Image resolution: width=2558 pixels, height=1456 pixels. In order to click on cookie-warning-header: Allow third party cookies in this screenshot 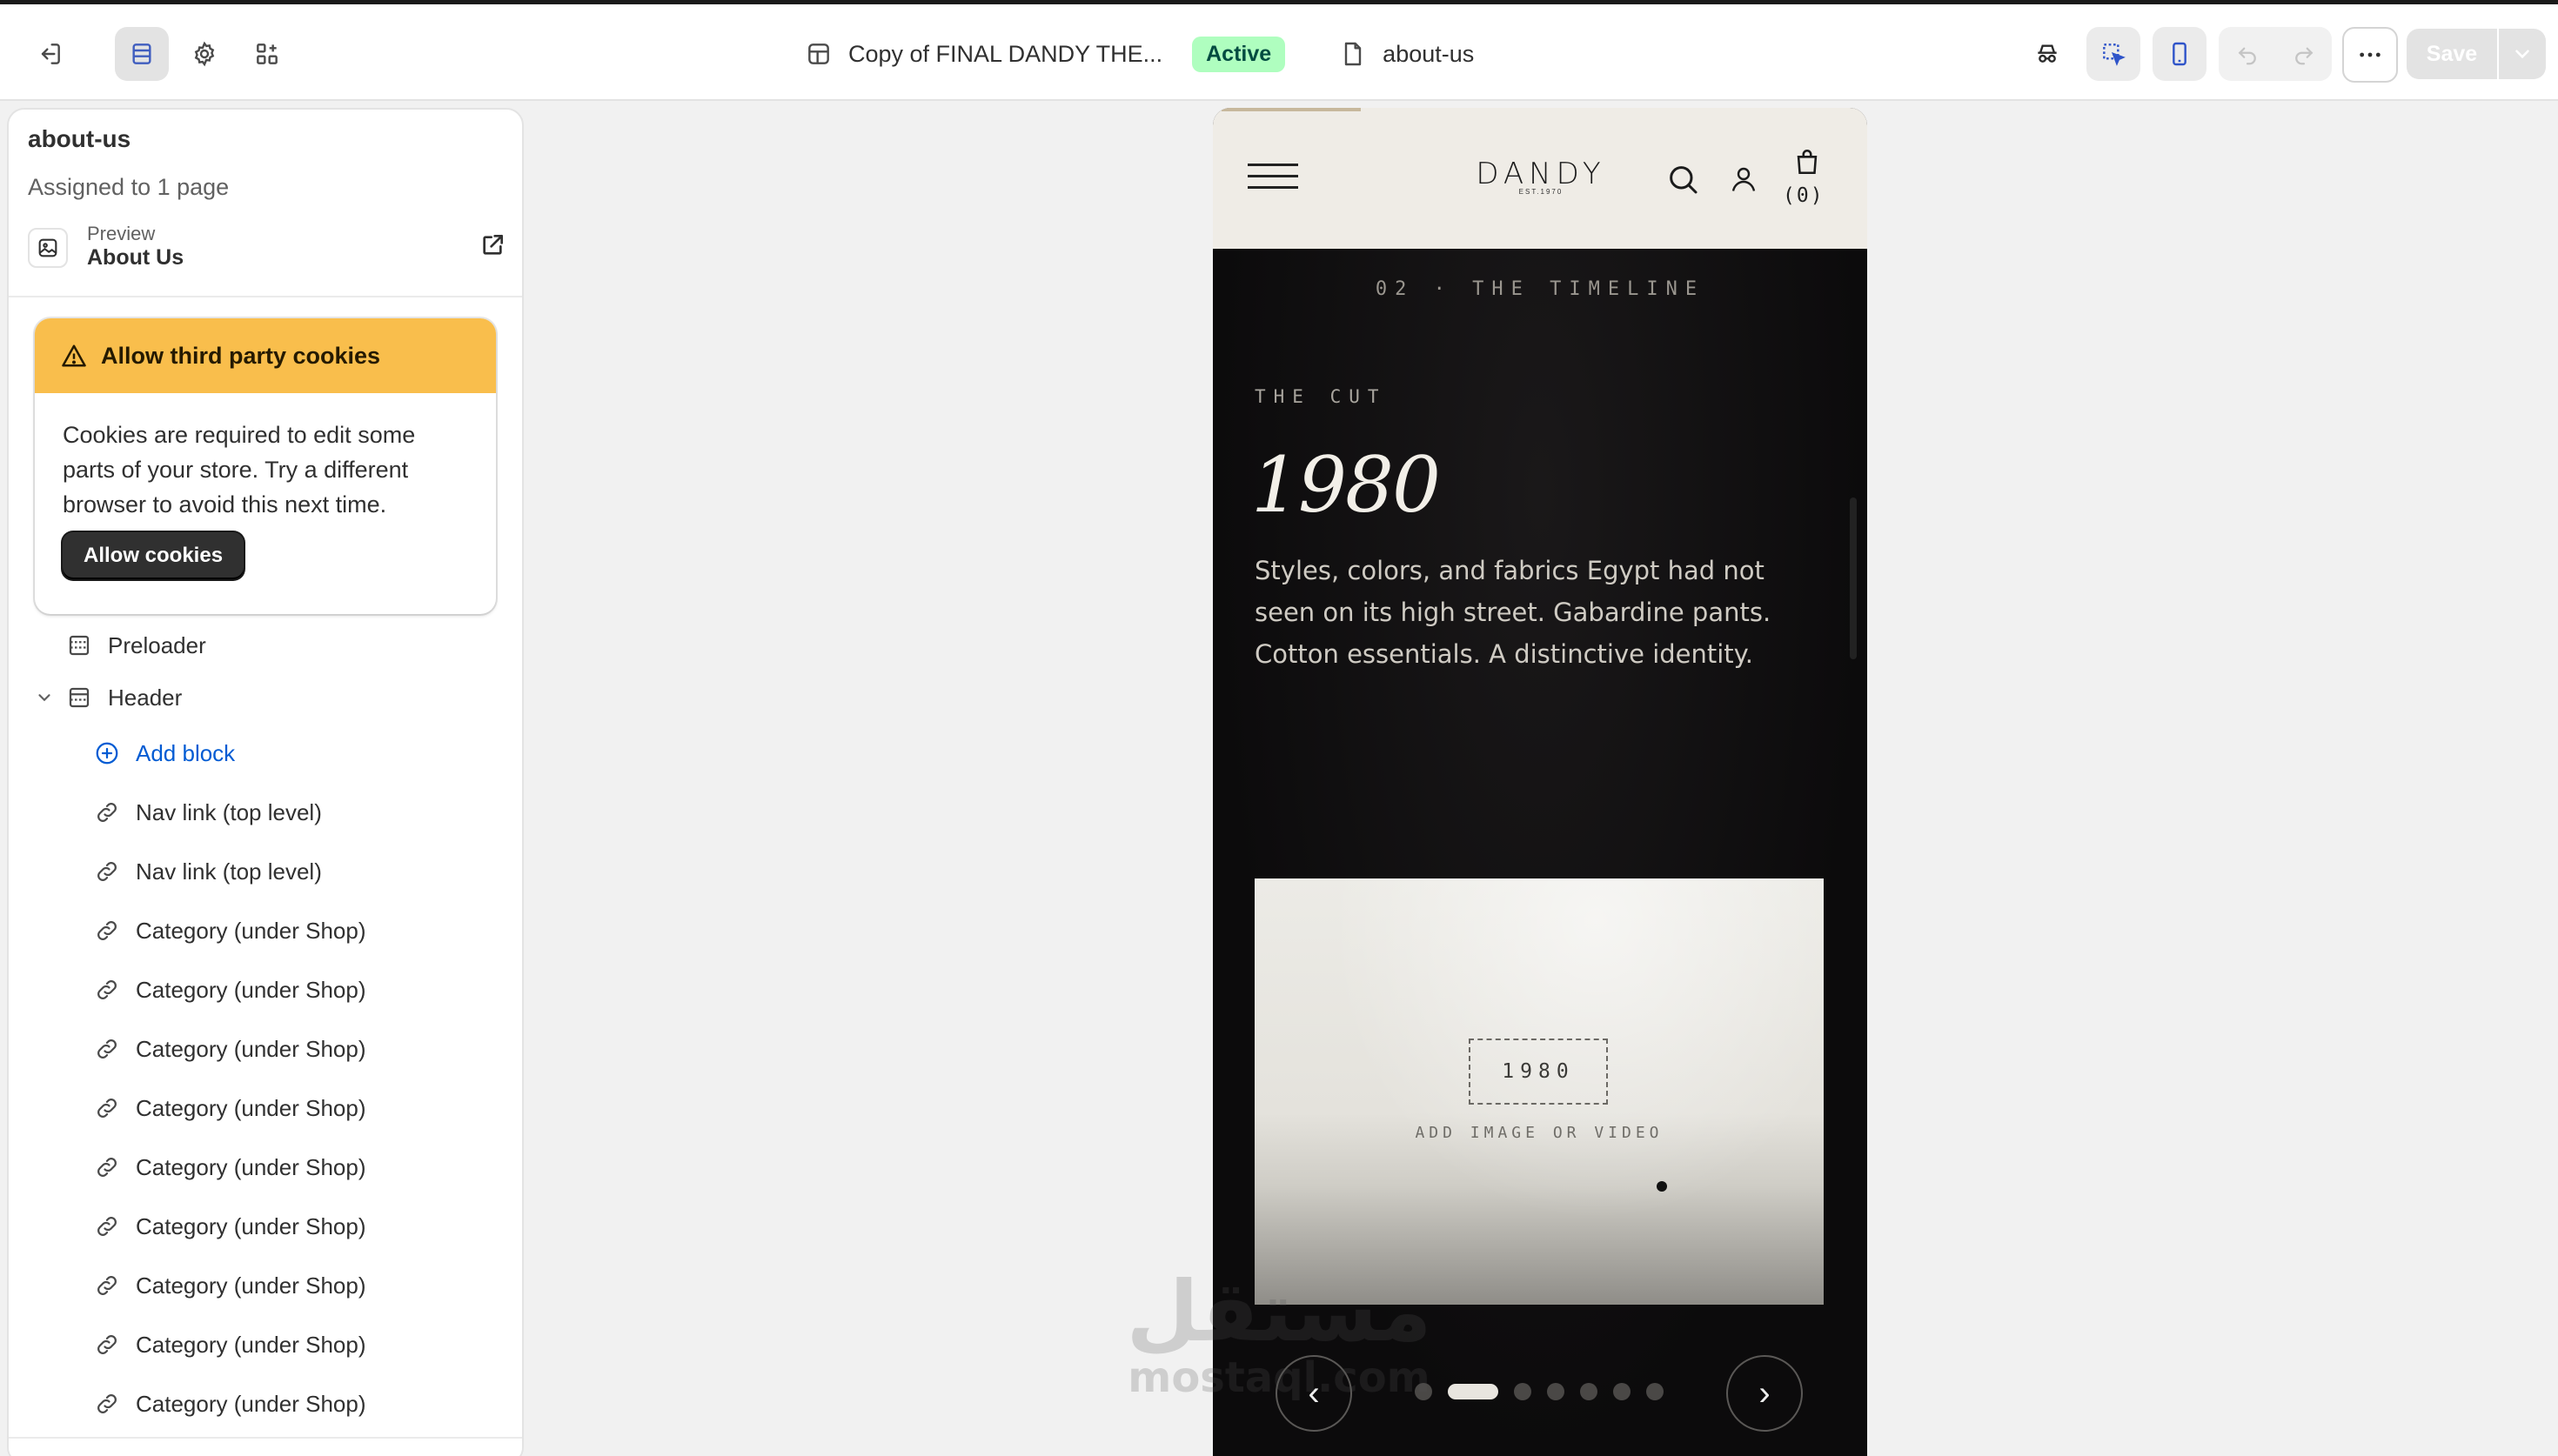, I will do `click(265, 355)`.